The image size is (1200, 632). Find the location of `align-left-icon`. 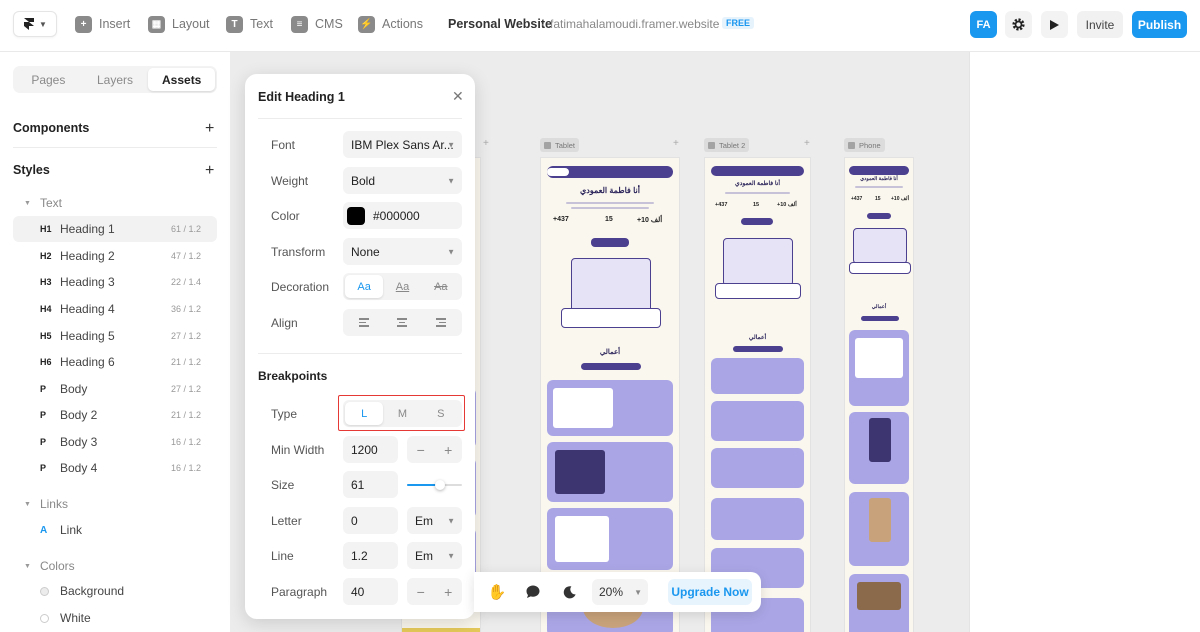

align-left-icon is located at coordinates (364, 322).